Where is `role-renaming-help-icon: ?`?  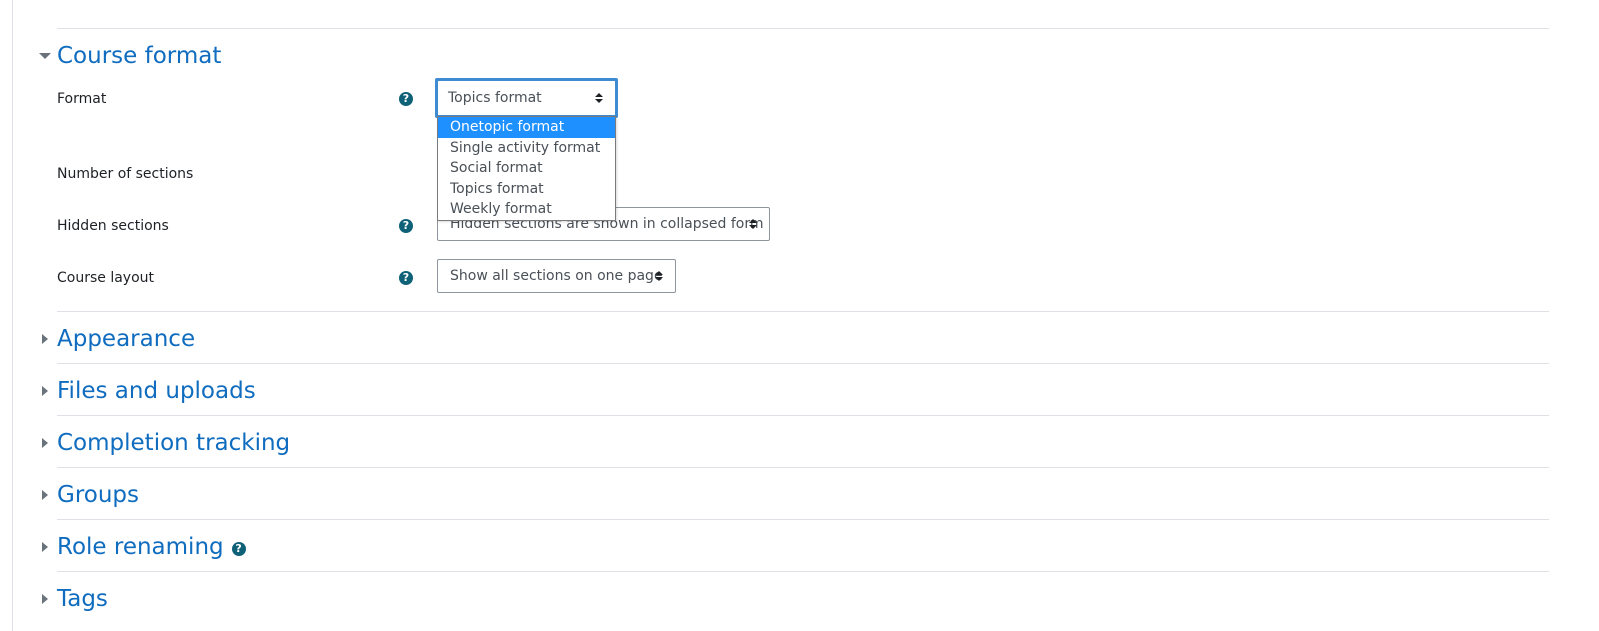
role-renaming-help-icon: ? is located at coordinates (238, 549).